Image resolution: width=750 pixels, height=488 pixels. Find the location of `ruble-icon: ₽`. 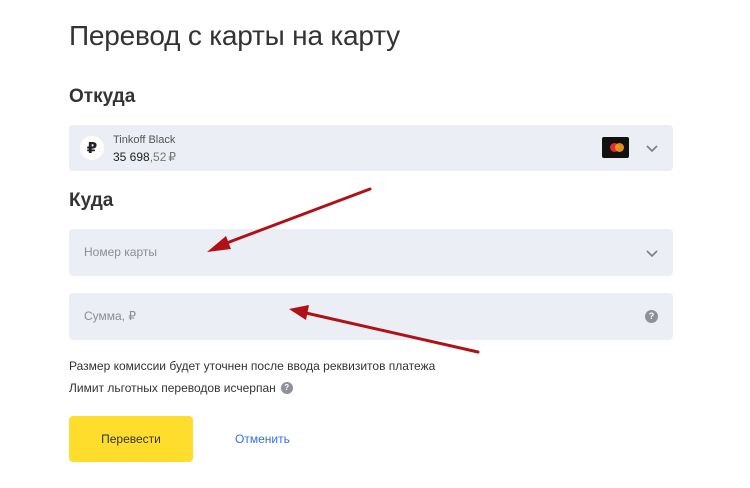

ruble-icon: ₽ is located at coordinates (92, 148).